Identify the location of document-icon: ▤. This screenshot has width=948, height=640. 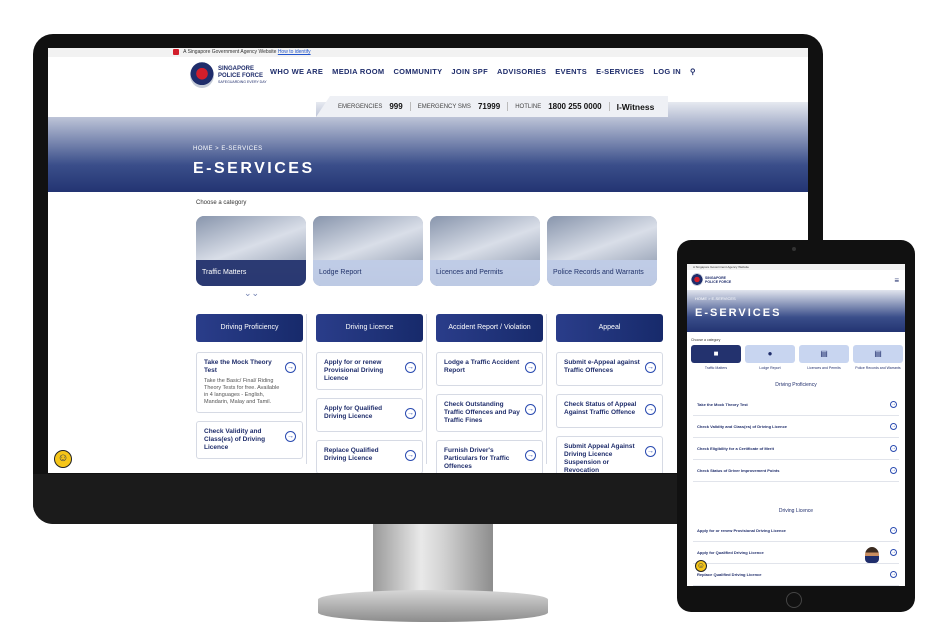
(824, 354).